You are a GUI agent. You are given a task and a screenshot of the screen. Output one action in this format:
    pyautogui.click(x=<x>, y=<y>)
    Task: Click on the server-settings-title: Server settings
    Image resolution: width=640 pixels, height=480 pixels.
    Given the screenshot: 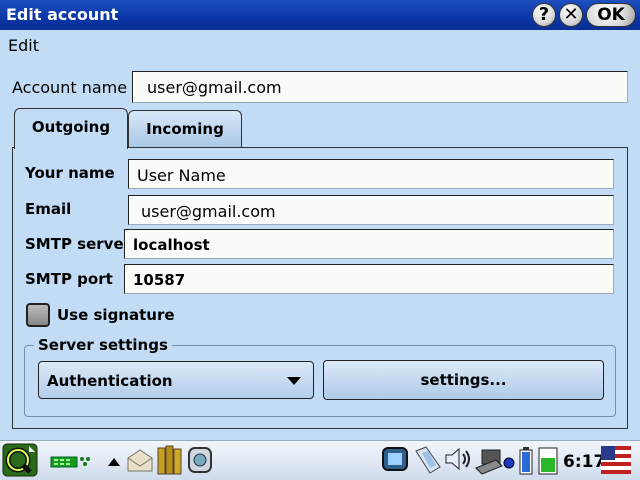 What is the action you would take?
    pyautogui.click(x=103, y=345)
    